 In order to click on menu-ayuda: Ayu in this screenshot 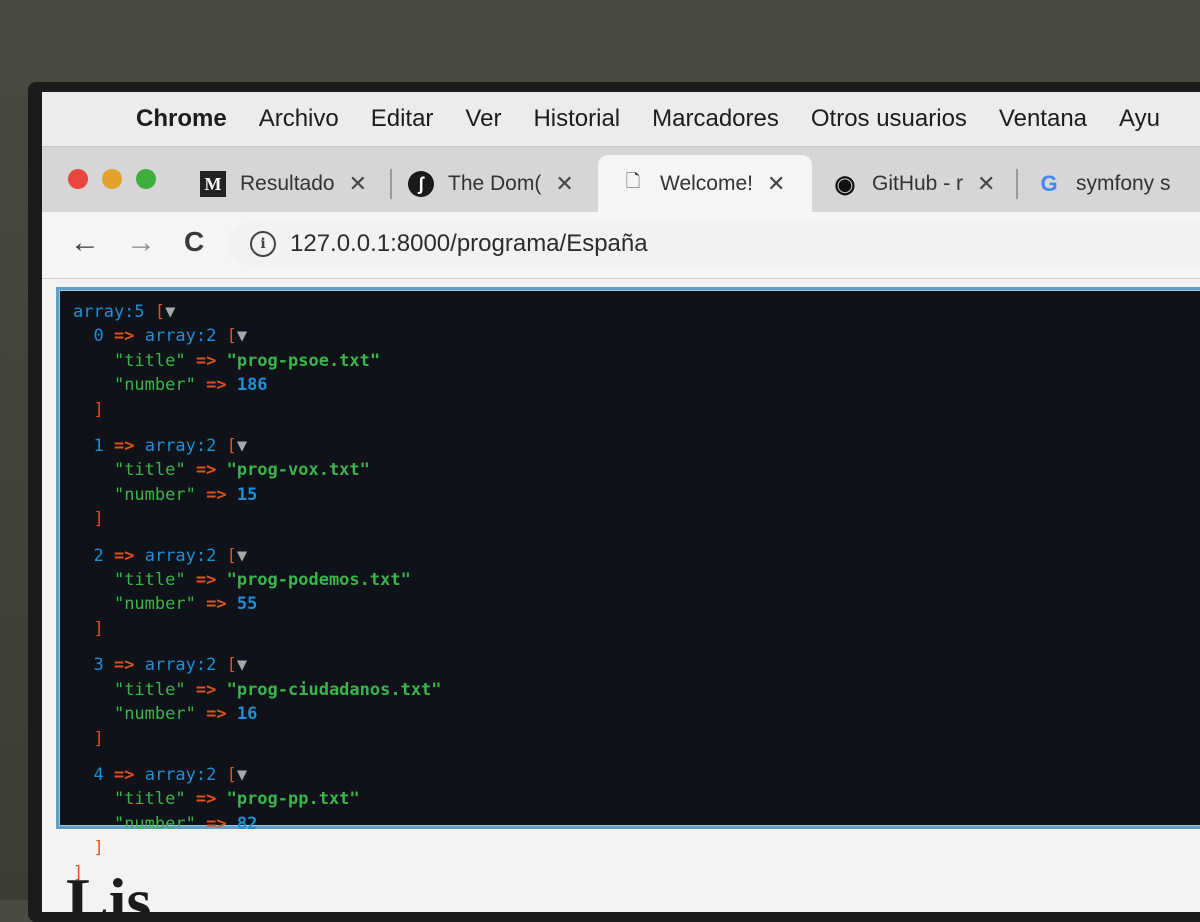, I will do `click(1139, 119)`.